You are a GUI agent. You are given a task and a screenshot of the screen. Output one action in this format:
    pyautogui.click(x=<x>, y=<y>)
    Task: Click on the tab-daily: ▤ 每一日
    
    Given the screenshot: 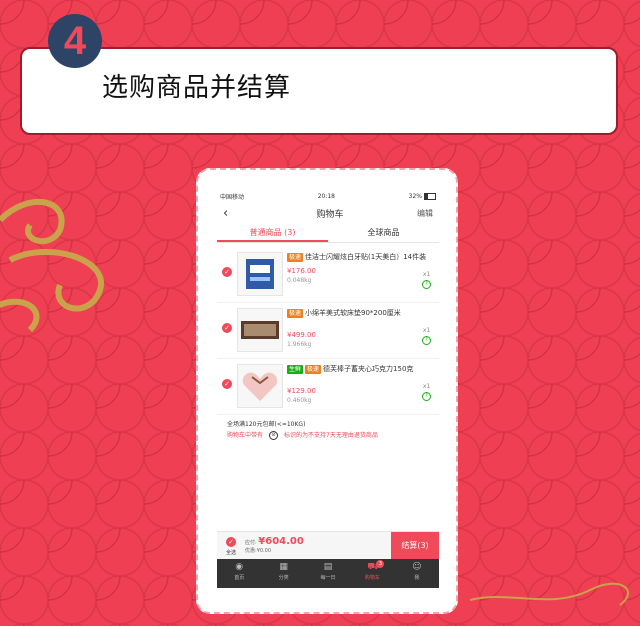 What is the action you would take?
    pyautogui.click(x=328, y=573)
    